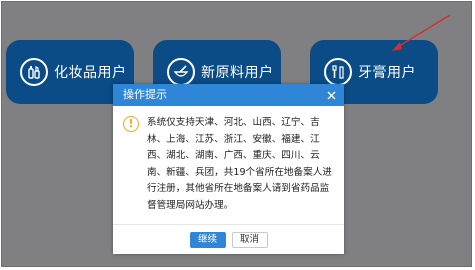 Image resolution: width=475 pixels, height=270 pixels. I want to click on warning-icon: !, so click(131, 124).